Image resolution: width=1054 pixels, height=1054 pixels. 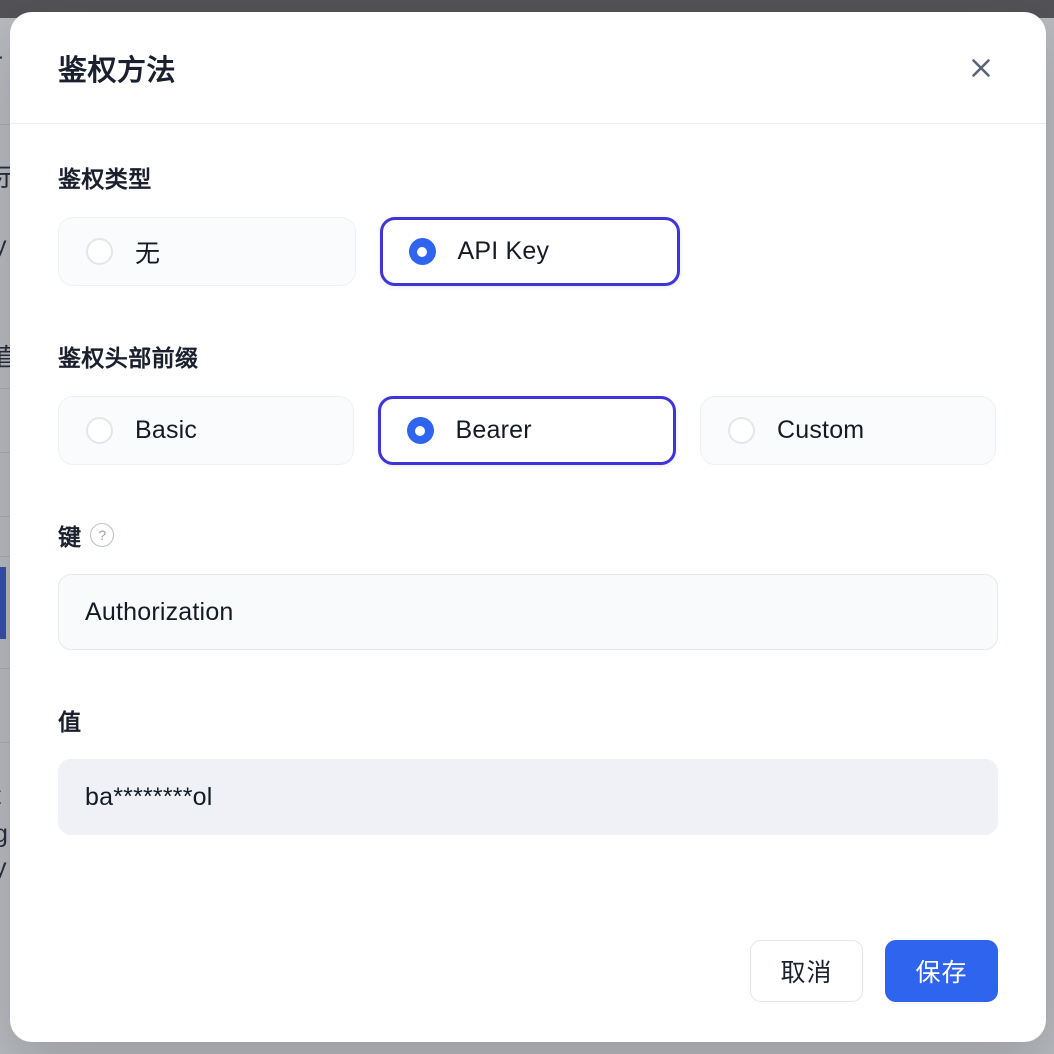 I want to click on value-input: ba********ol, so click(x=528, y=797).